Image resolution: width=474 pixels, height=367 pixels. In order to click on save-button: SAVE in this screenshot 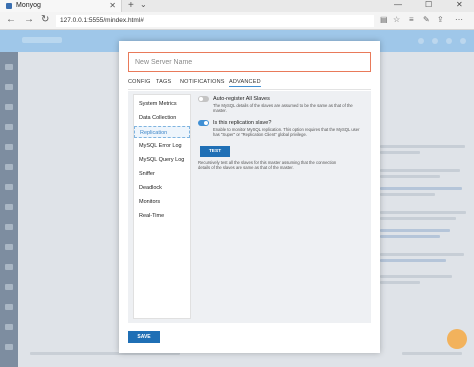, I will do `click(144, 337)`.